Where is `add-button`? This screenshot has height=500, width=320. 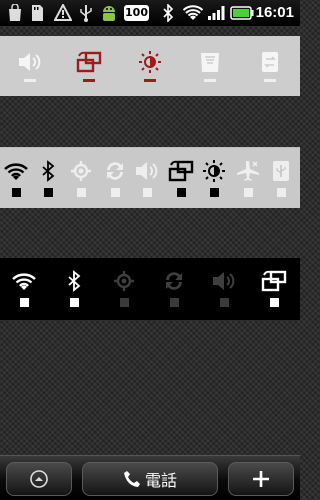
add-button is located at coordinates (261, 479).